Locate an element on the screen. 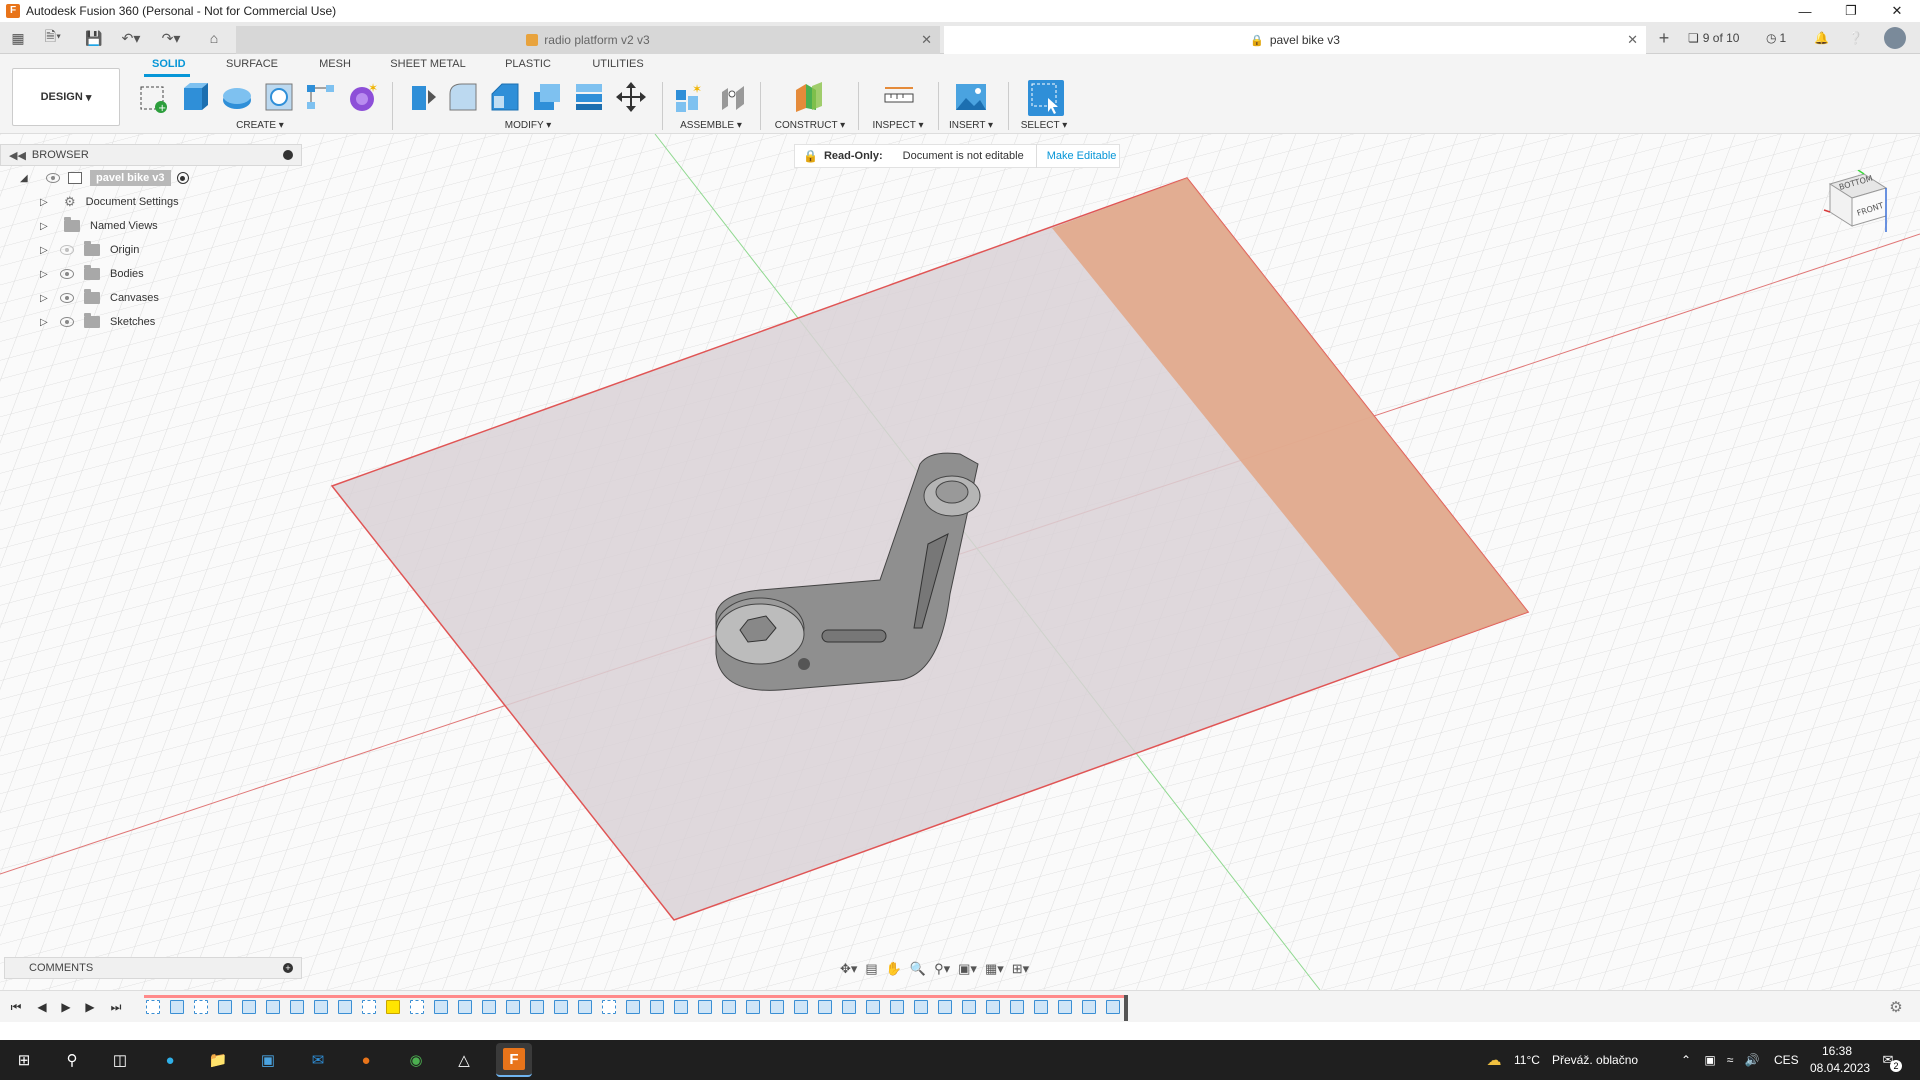  move-copy-icon is located at coordinates (631, 97).